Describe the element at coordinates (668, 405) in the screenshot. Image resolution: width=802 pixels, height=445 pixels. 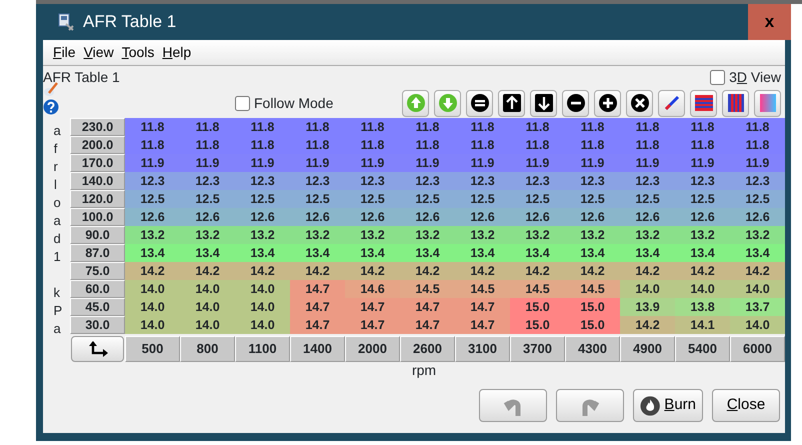
I see `burn-button: Burn` at that location.